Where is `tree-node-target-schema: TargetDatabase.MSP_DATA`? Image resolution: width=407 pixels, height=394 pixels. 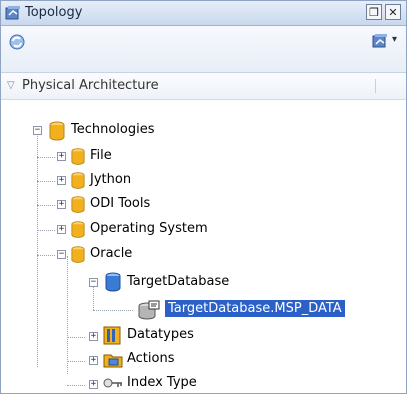
tree-node-target-schema: TargetDatabase.MSP_DATA is located at coordinates (203, 310).